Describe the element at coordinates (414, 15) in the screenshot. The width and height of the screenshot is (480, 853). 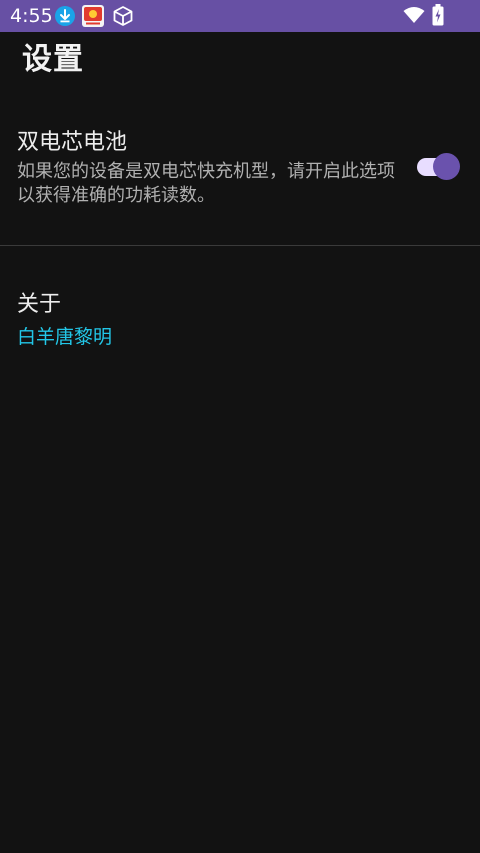
I see `wifi-icon` at that location.